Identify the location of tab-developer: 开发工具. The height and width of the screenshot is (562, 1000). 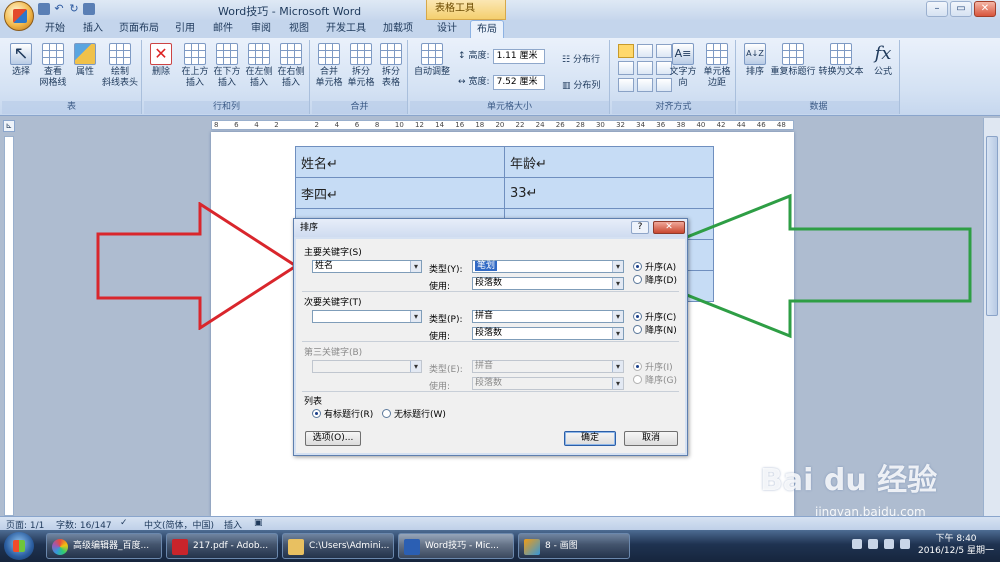
(346, 29).